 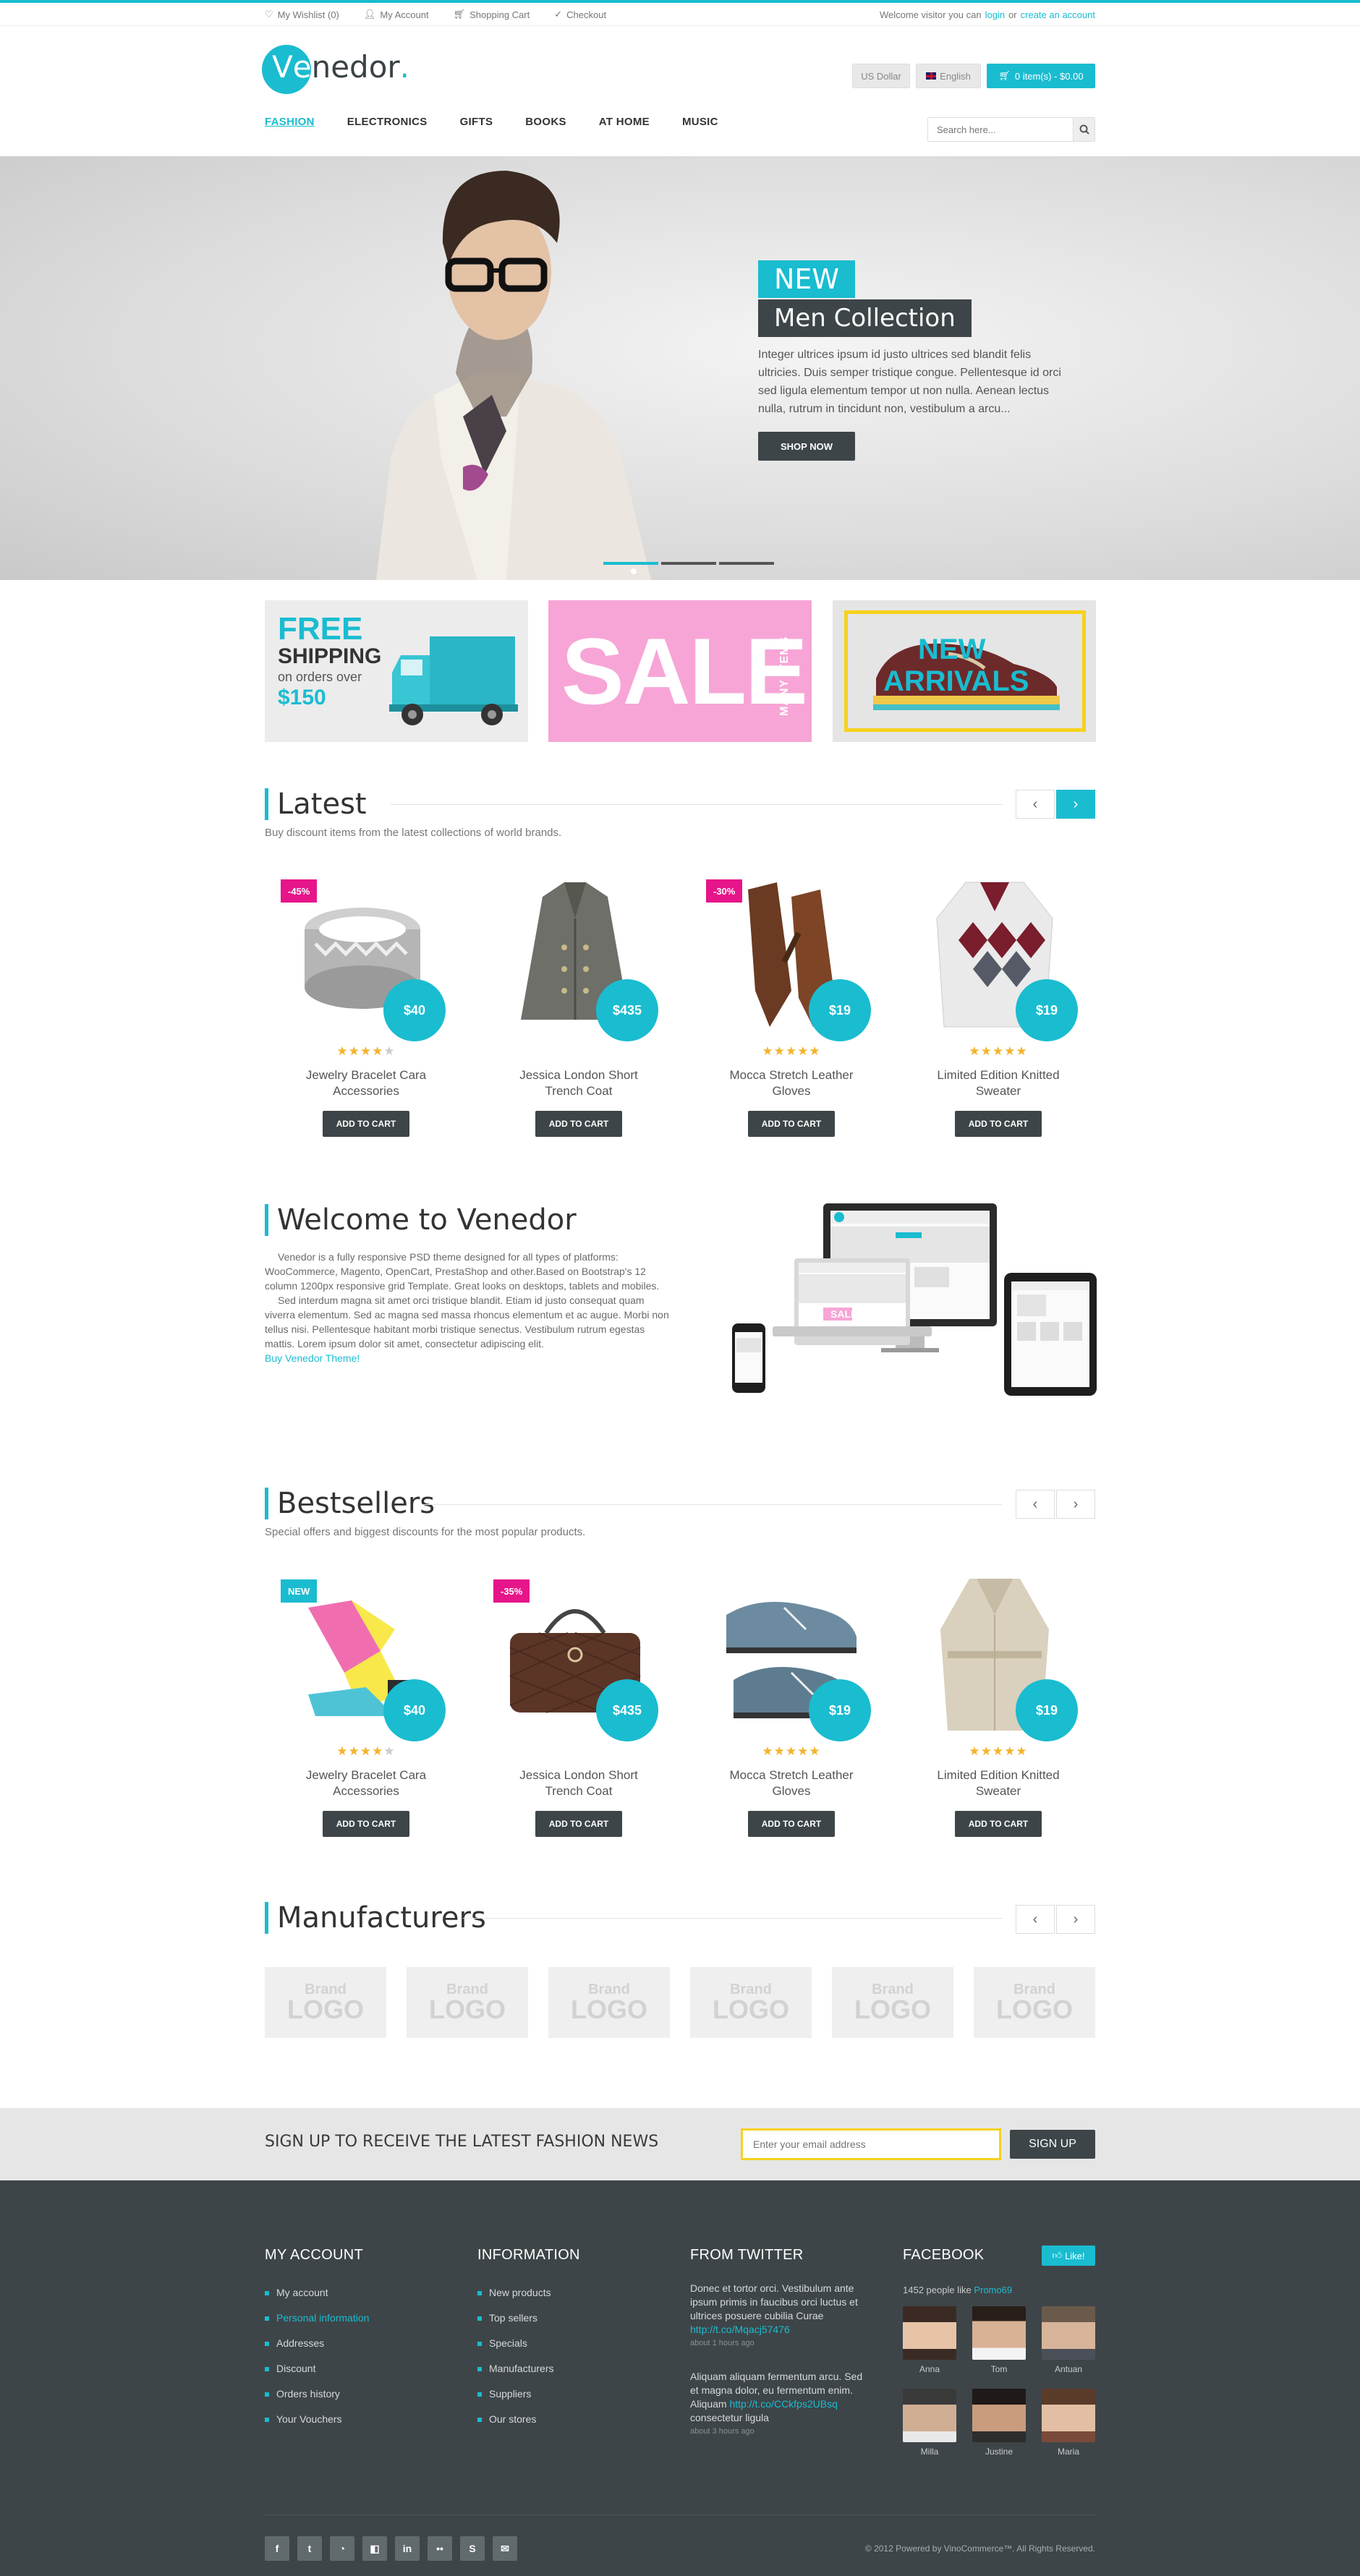 I want to click on facebook-icon: f, so click(x=277, y=2548).